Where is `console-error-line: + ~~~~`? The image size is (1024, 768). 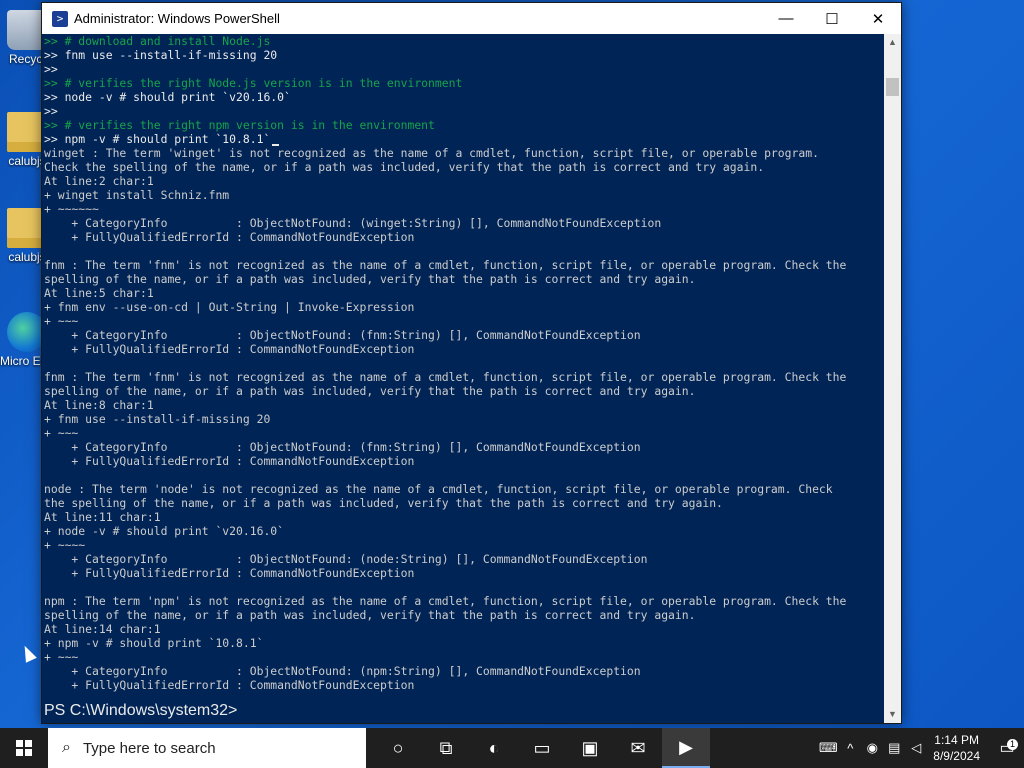
console-error-line: + ~~~~ is located at coordinates (463, 545).